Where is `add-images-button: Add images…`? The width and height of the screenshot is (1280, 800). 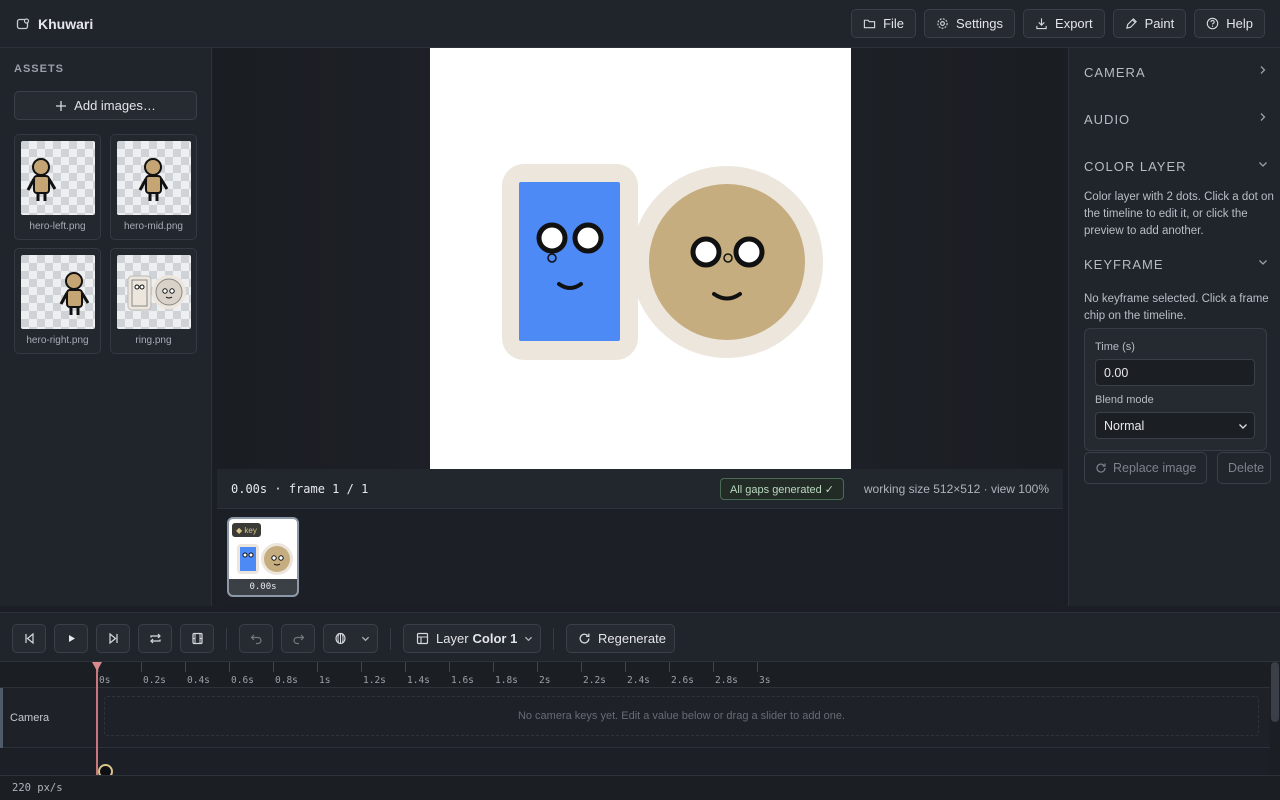 add-images-button: Add images… is located at coordinates (105, 105).